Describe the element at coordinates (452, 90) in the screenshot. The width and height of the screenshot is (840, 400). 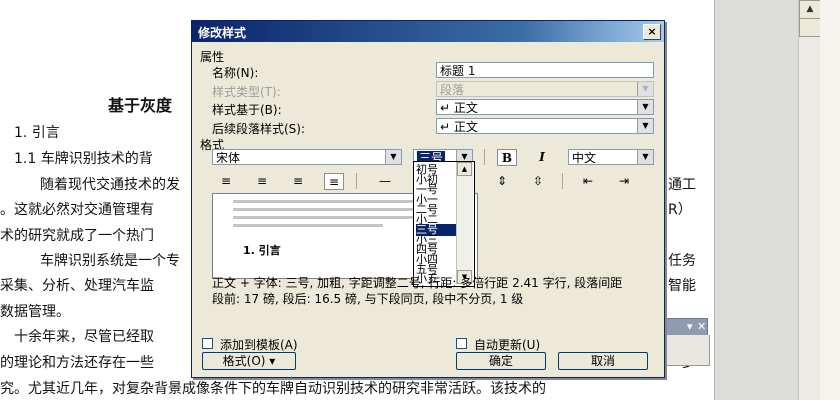
I see `style-type-value: 段落` at that location.